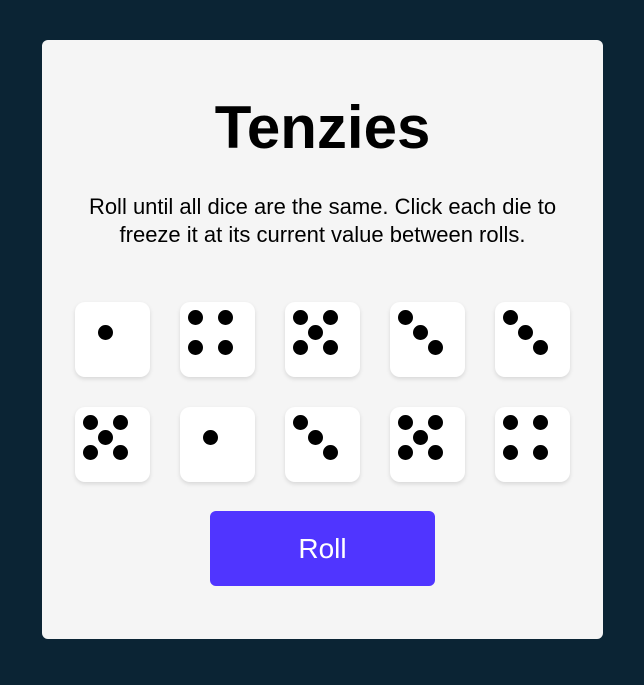 The image size is (644, 685). Describe the element at coordinates (322, 127) in the screenshot. I see `game-title: Tenzies` at that location.